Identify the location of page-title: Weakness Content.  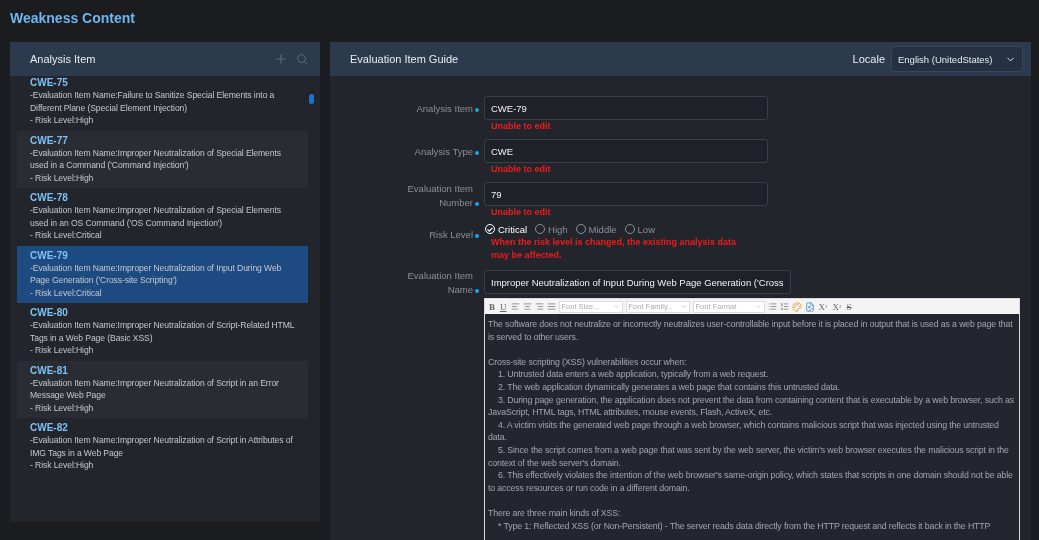
(73, 19).